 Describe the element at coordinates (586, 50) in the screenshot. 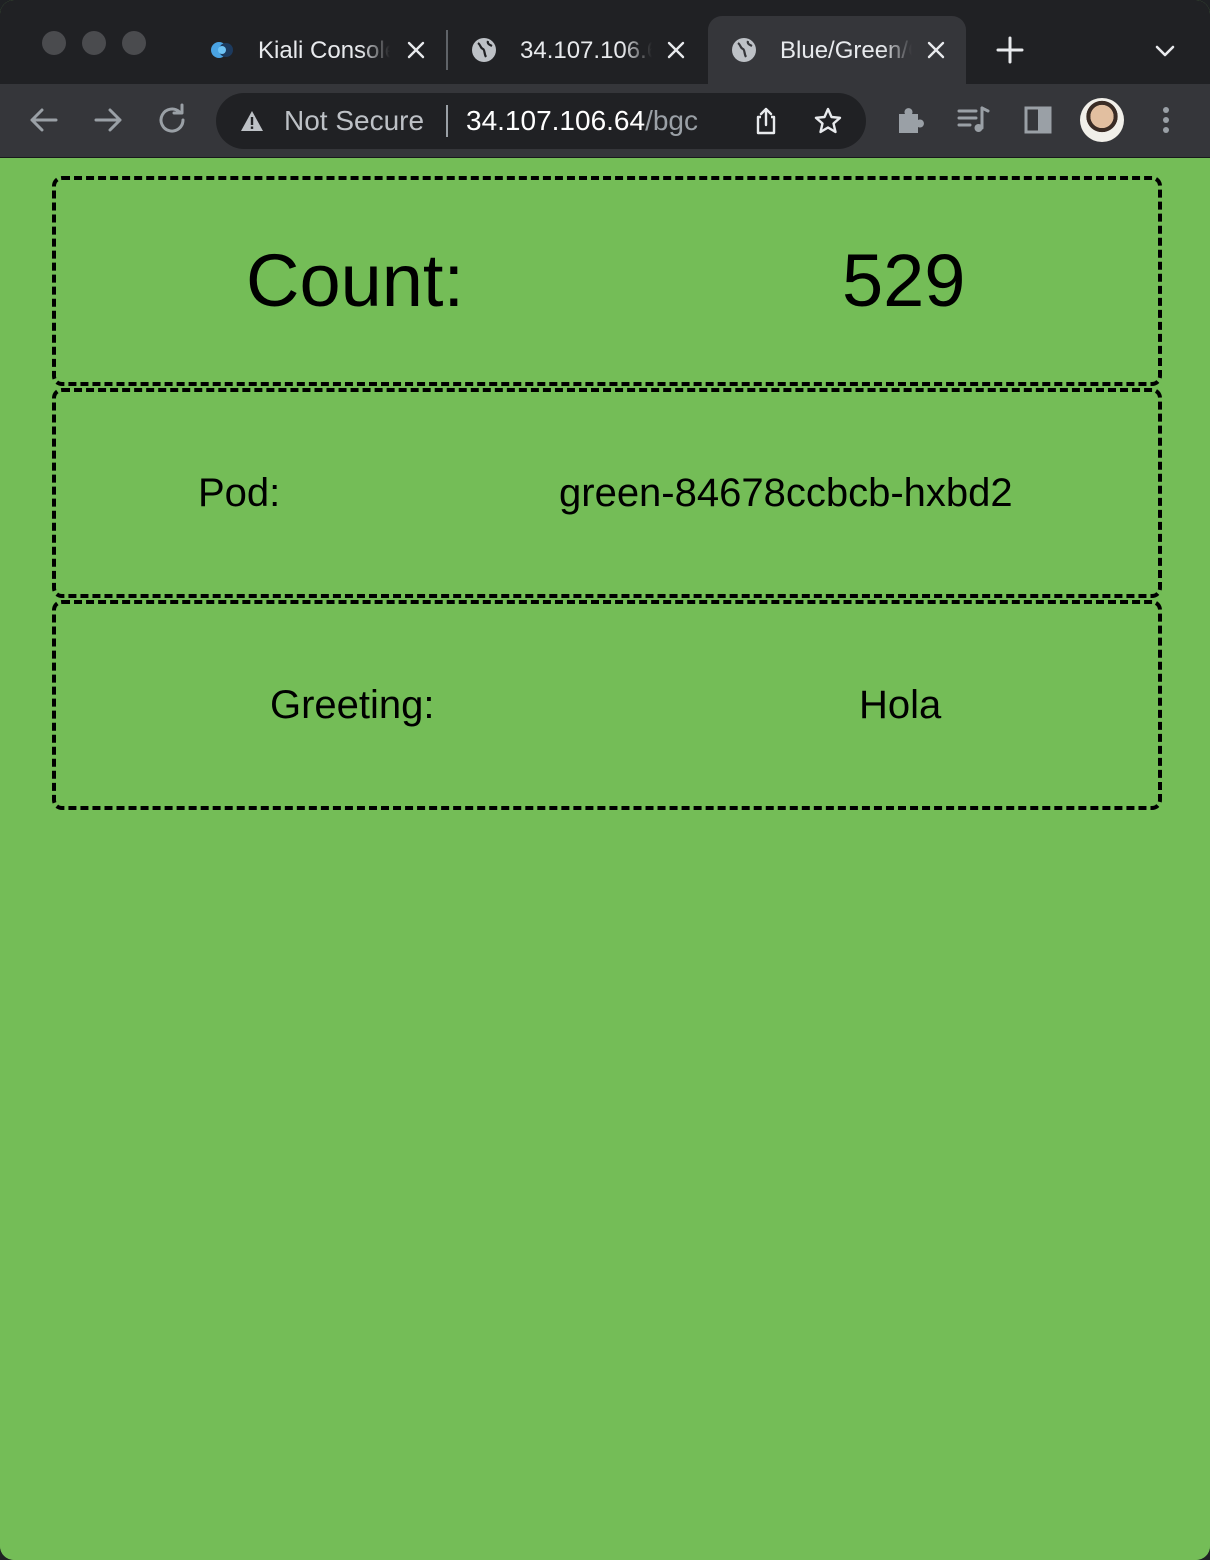

I see `tab-title: 34.107.106.64/bgc` at that location.